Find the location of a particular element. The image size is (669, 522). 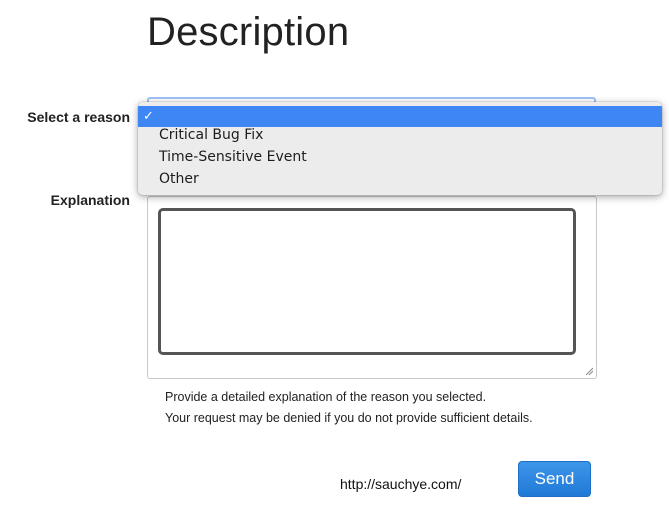

dropdown-option-time-sensitive-event: Time-Sensitive Event is located at coordinates (400, 157).